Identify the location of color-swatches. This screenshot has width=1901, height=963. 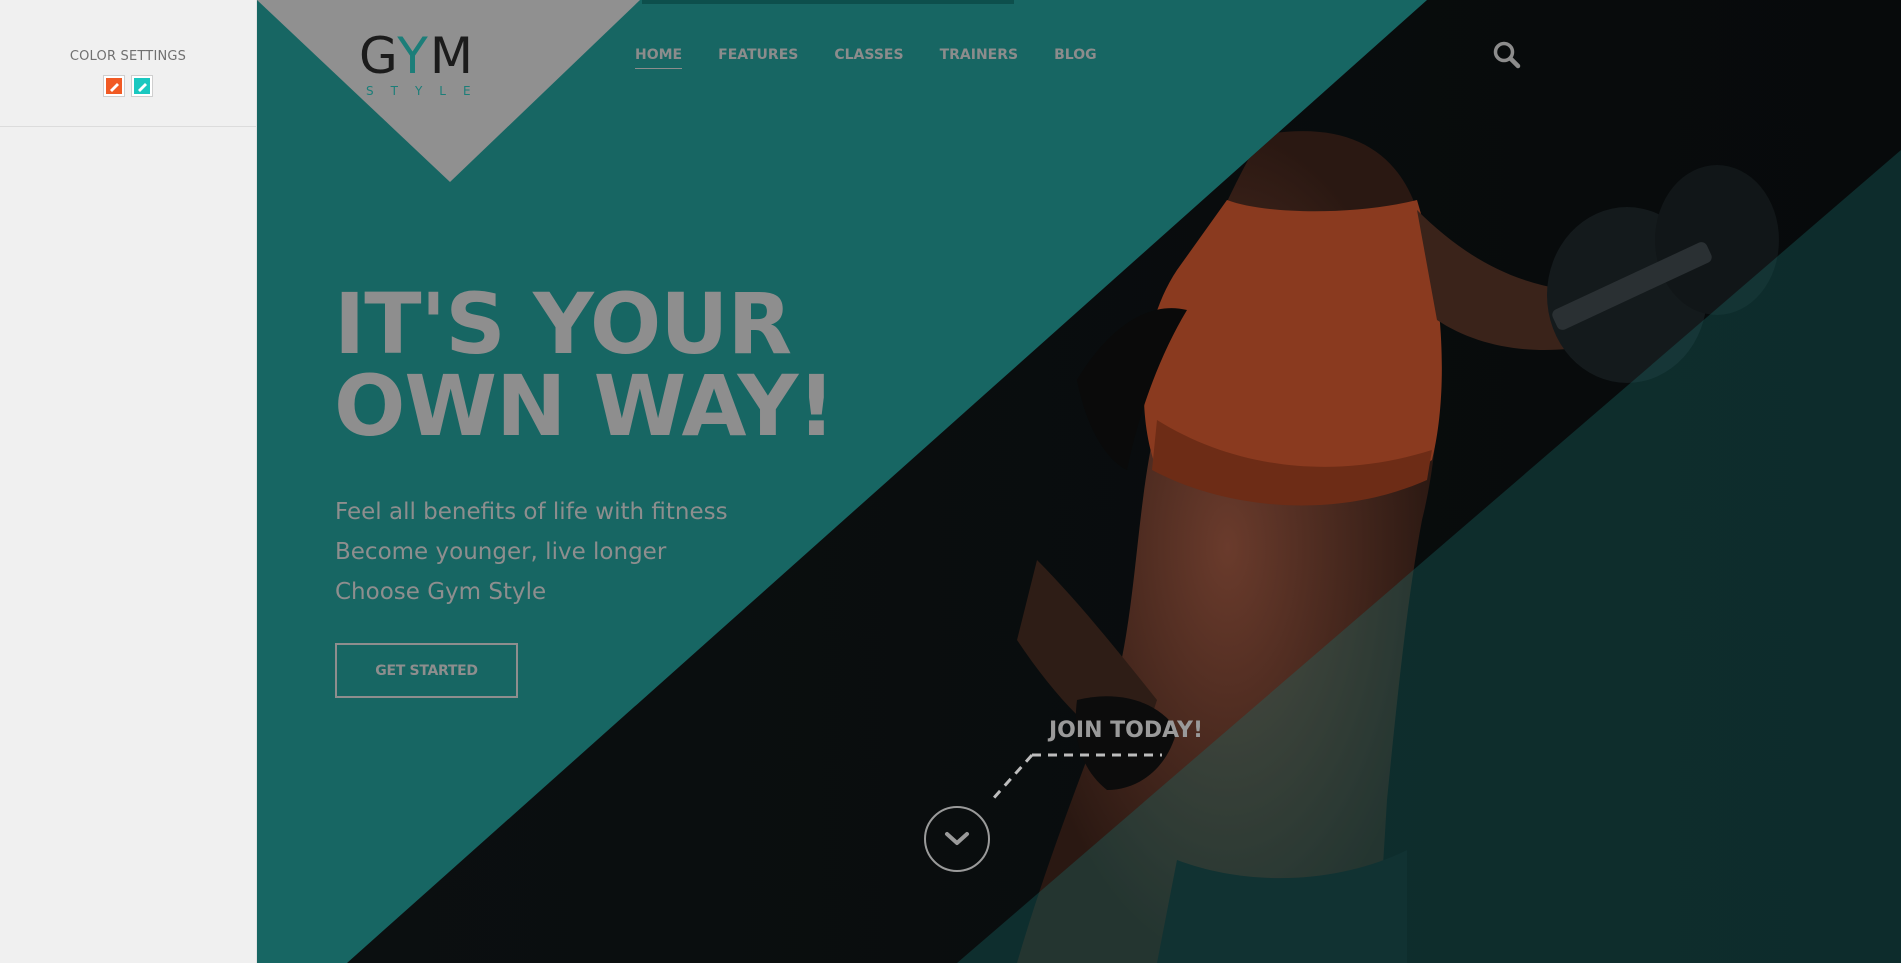
(128, 86).